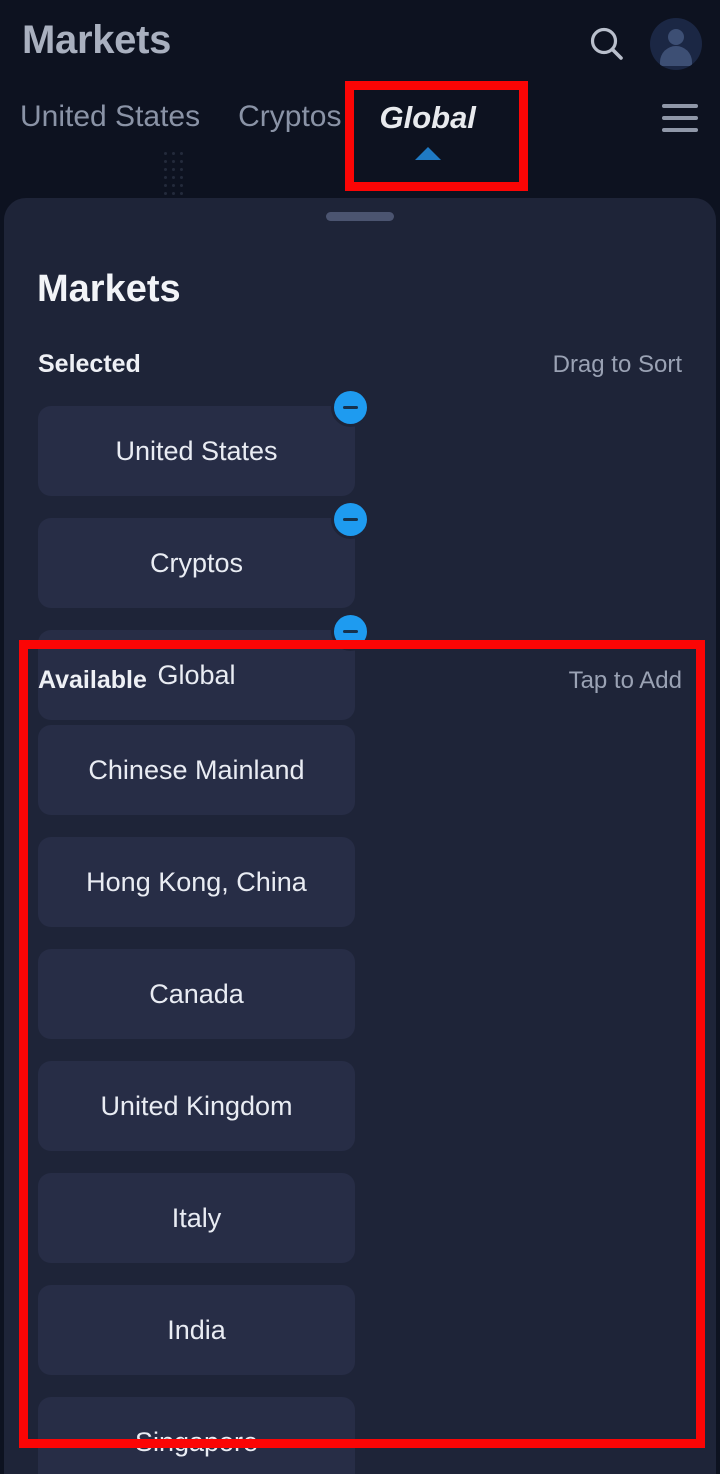 This screenshot has width=720, height=1474. I want to click on available-market-chip: Canada, so click(196, 994).